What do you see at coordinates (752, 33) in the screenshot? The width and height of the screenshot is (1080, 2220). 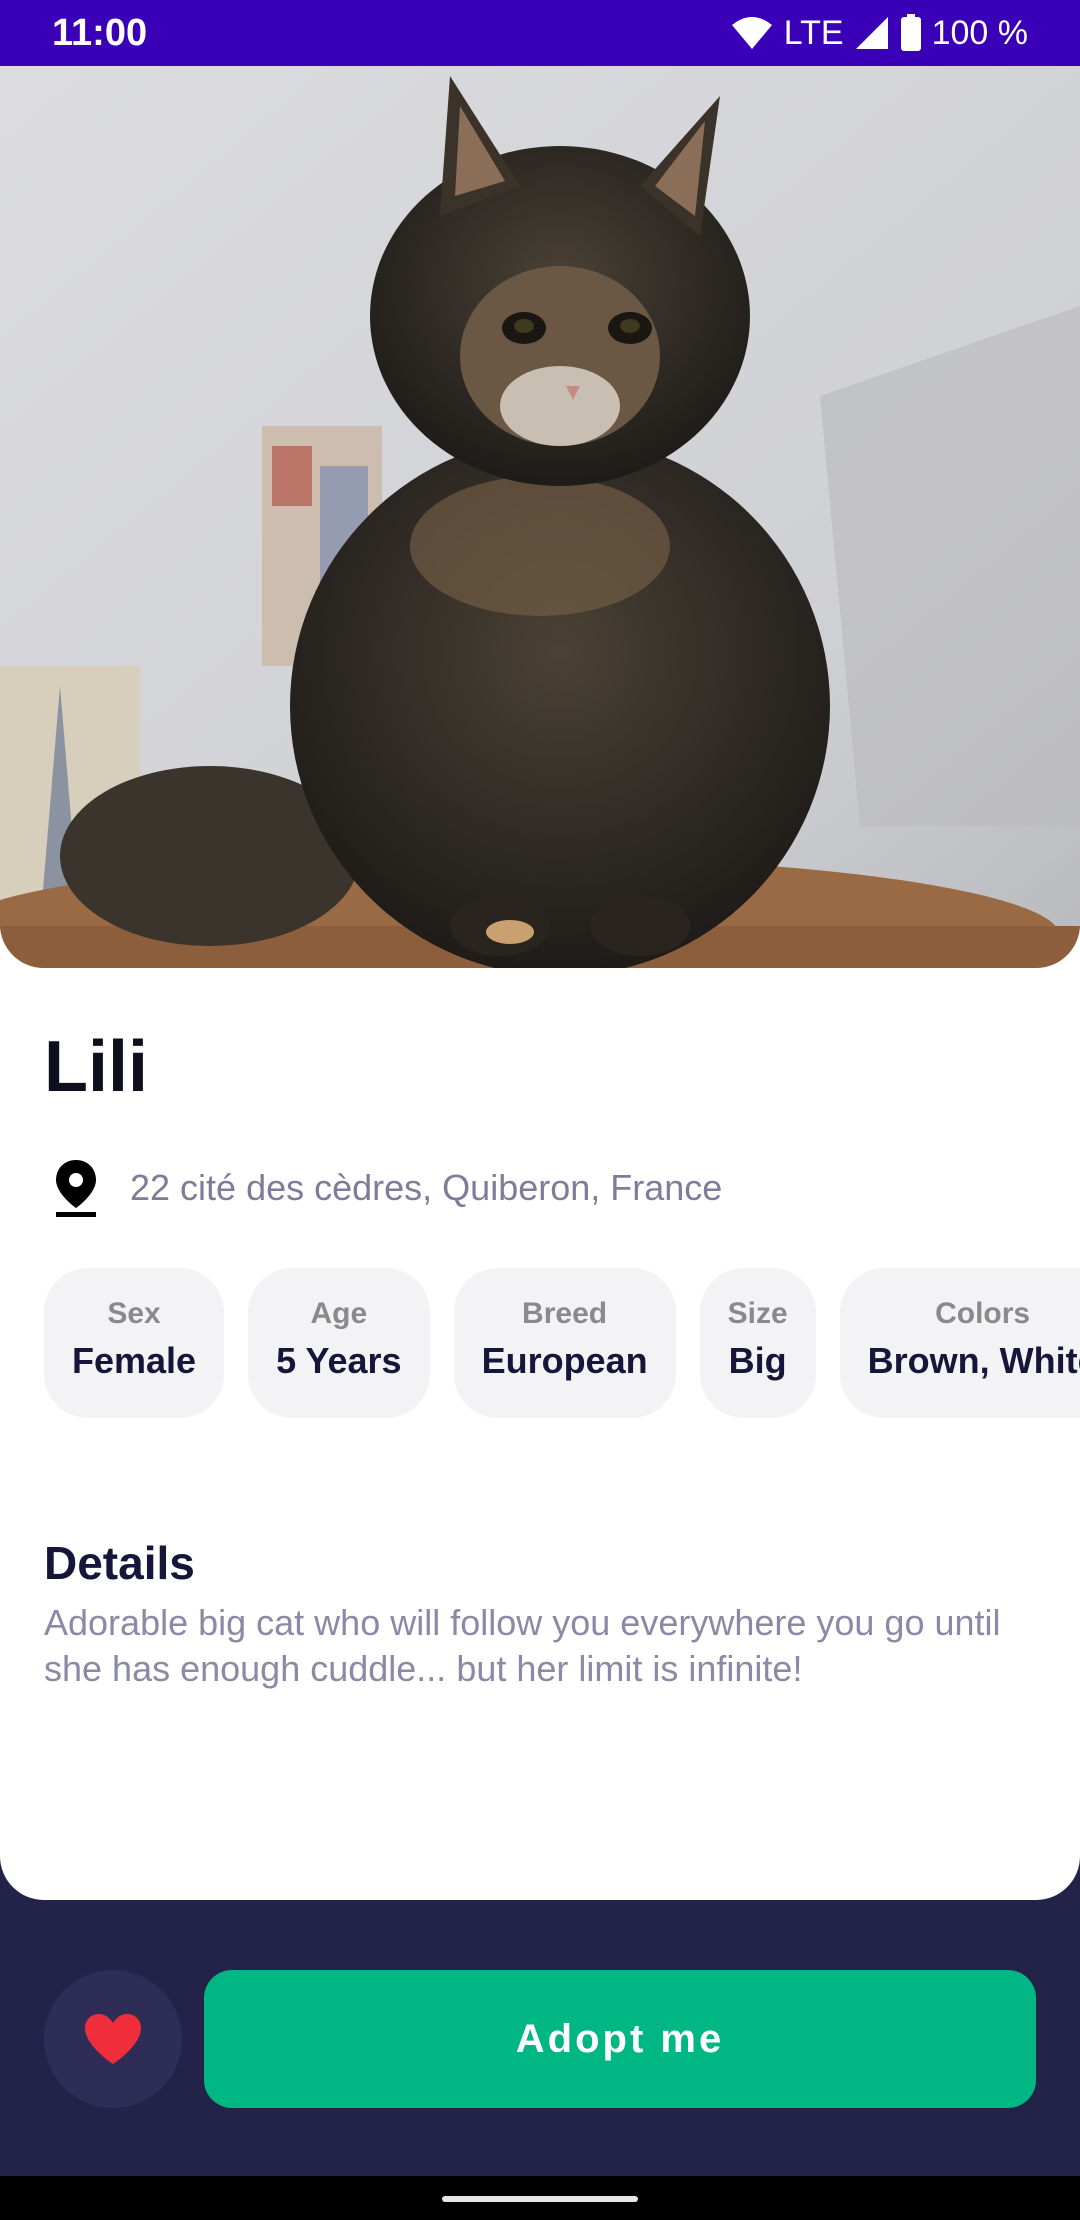 I see `wifi-icon` at bounding box center [752, 33].